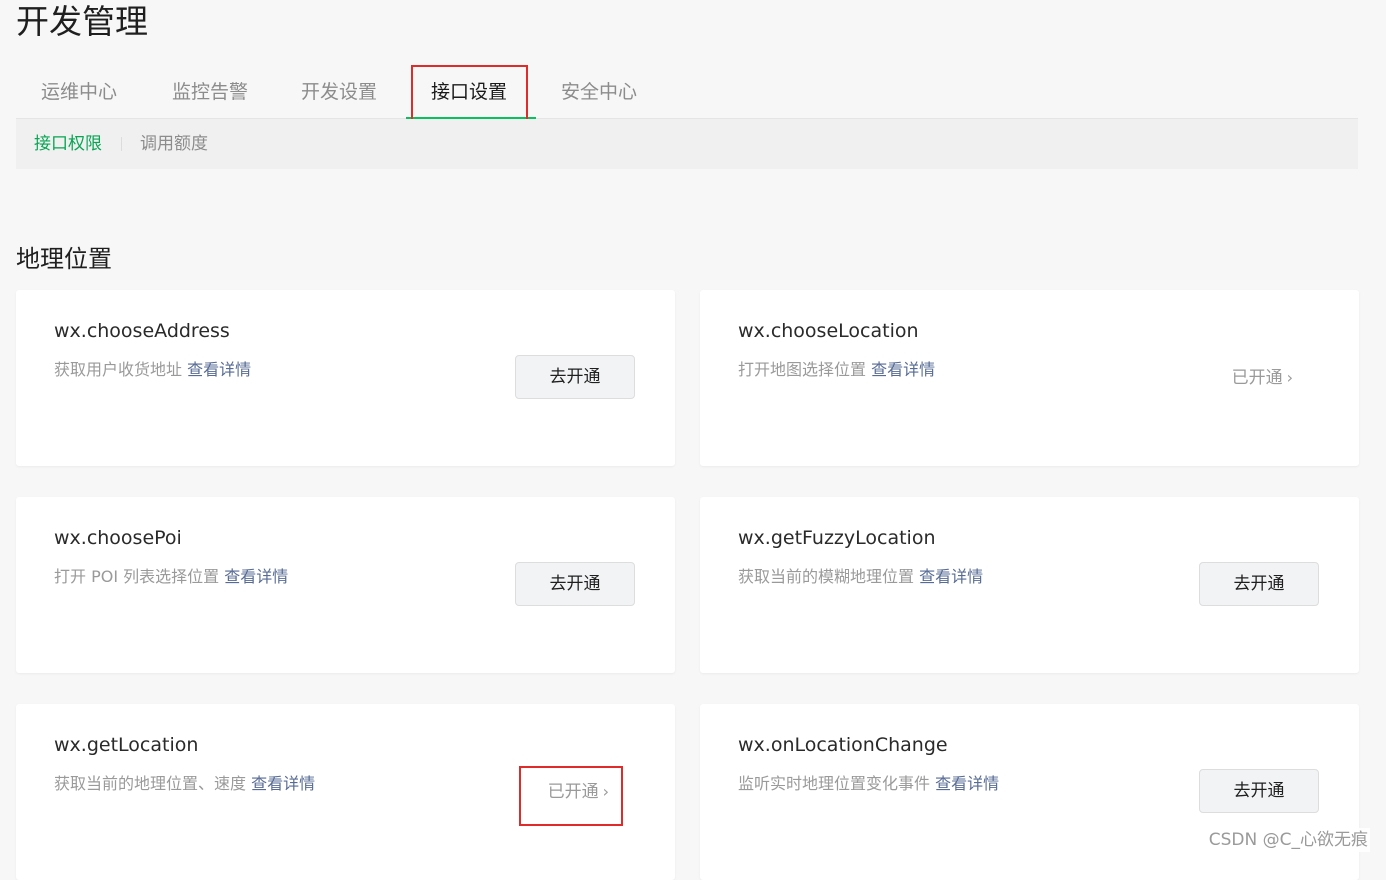 The height and width of the screenshot is (880, 1386). Describe the element at coordinates (68, 144) in the screenshot. I see `subnav-api-permissions: 接口权限` at that location.